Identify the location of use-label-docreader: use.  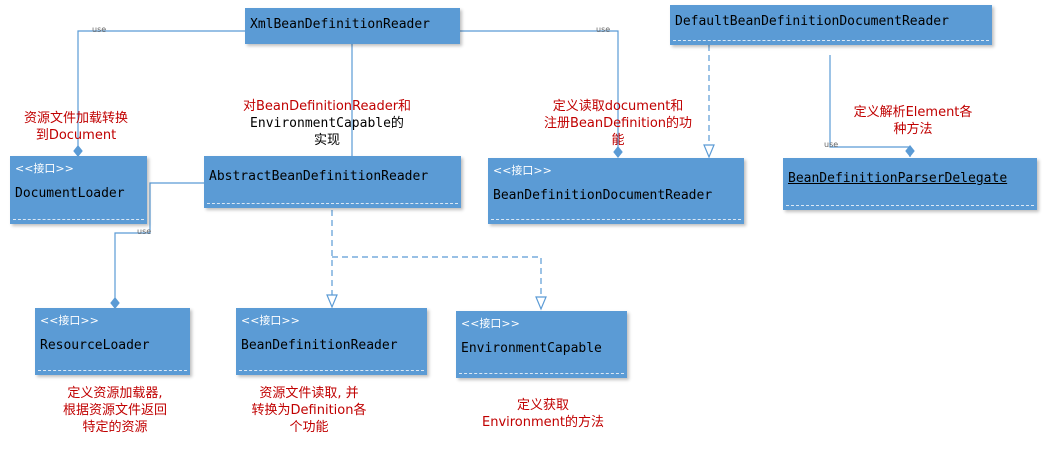
(603, 29).